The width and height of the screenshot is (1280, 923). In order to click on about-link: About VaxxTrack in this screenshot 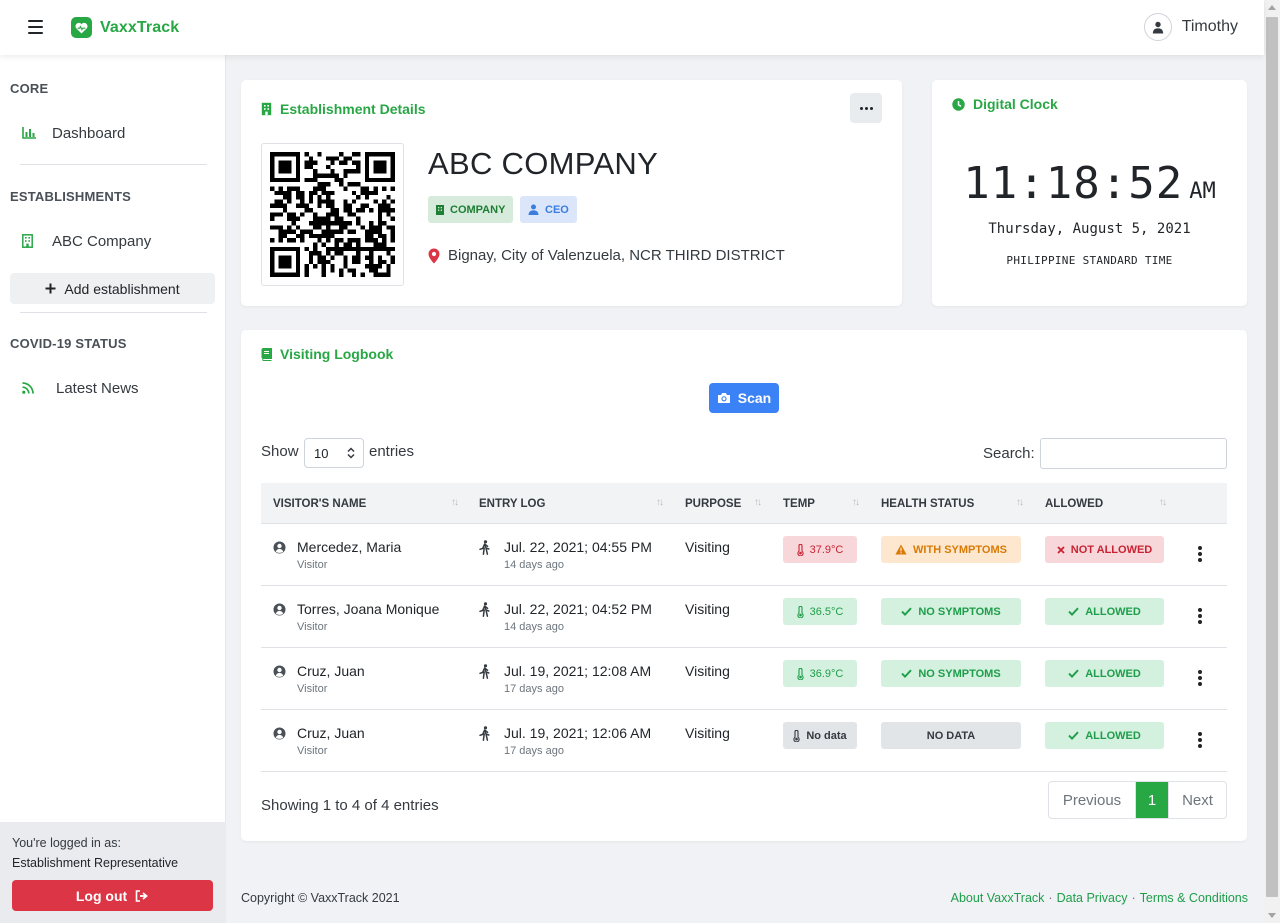, I will do `click(998, 898)`.